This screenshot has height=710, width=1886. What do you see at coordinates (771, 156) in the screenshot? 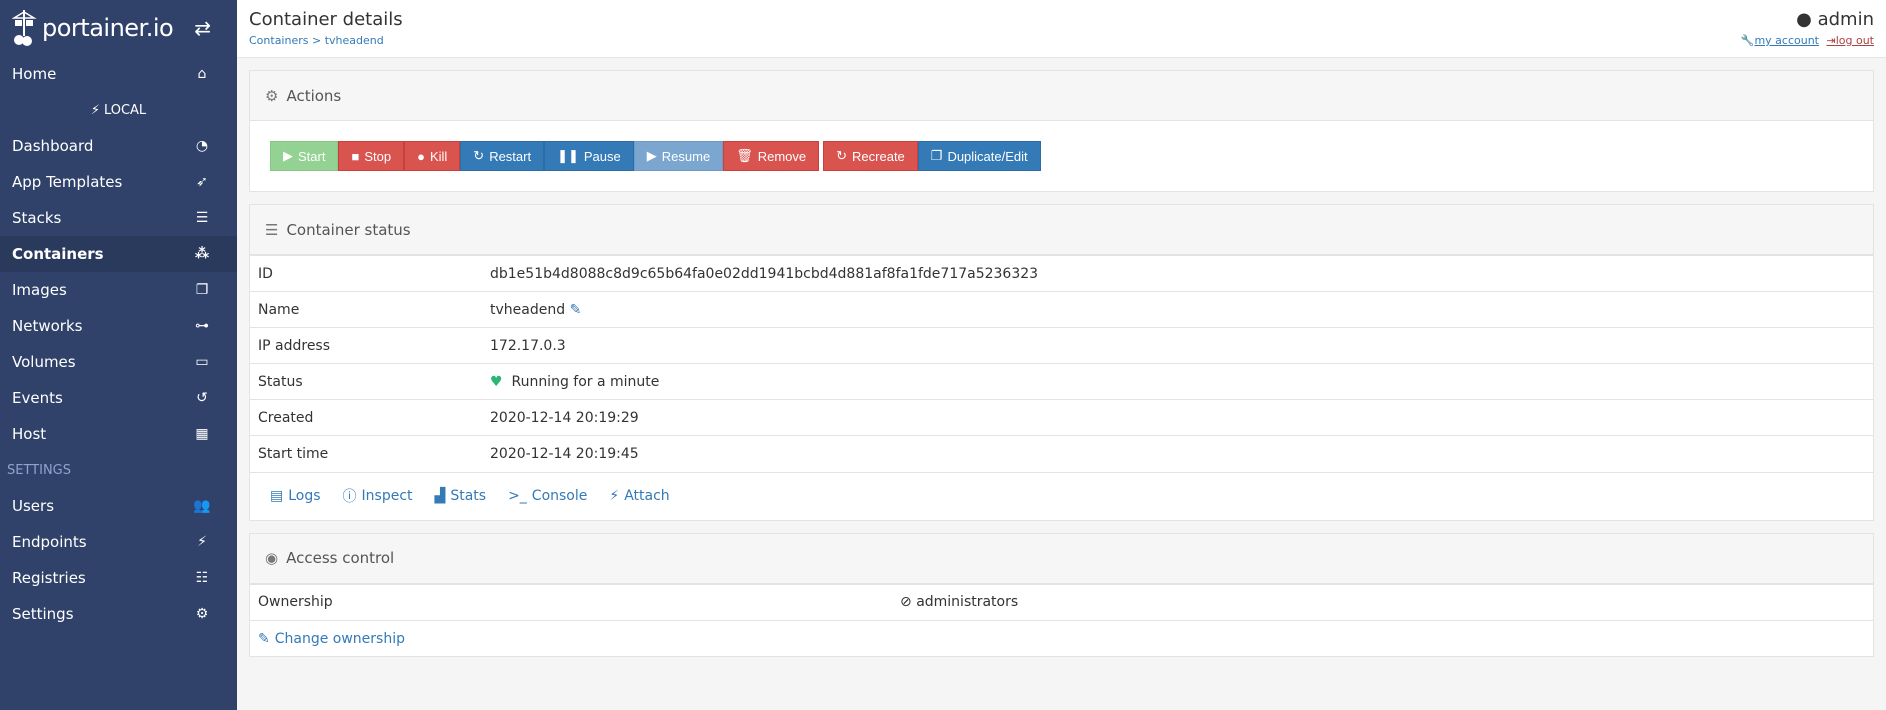
I see `remove-button: 🗑 Remove` at bounding box center [771, 156].